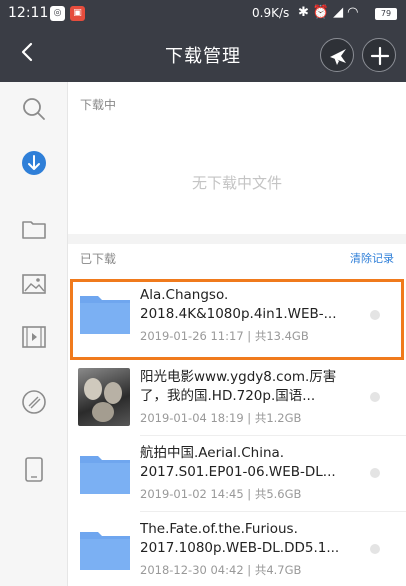 The height and width of the screenshot is (586, 406). I want to click on app-notification-icon-red: ▣, so click(77, 13).